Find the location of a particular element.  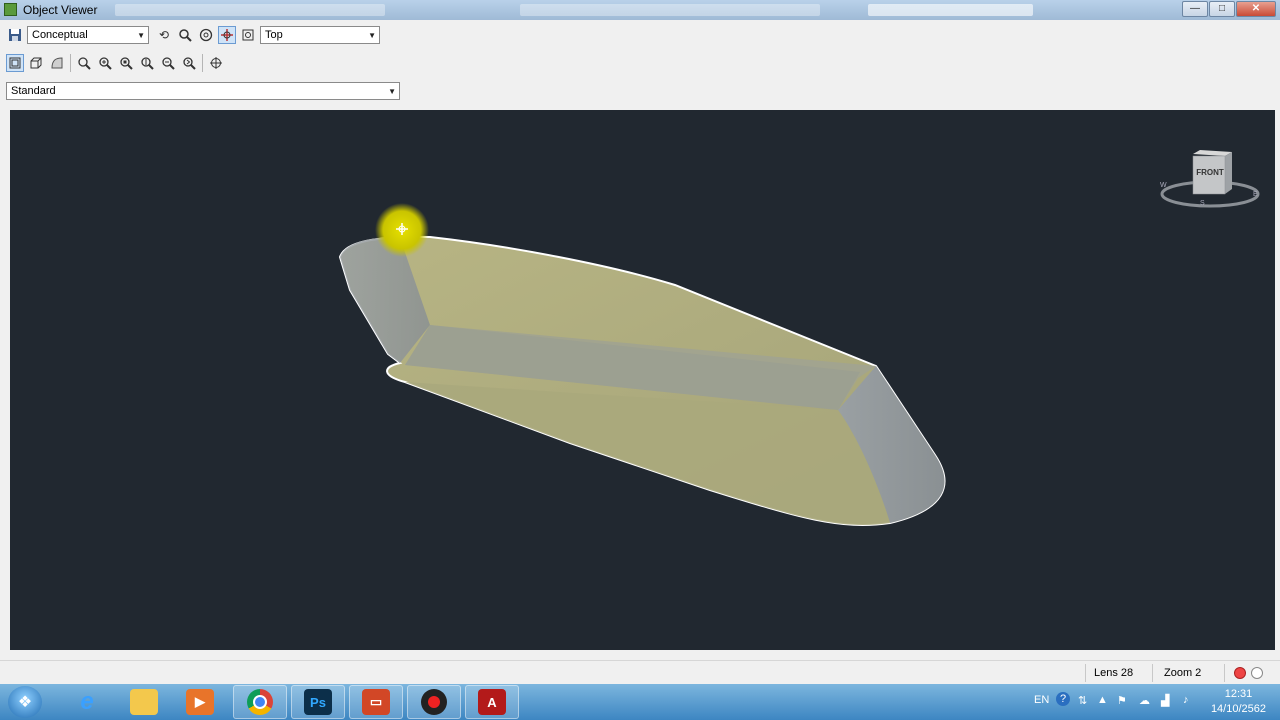

taskbar-media-player: ▶ is located at coordinates (200, 702).